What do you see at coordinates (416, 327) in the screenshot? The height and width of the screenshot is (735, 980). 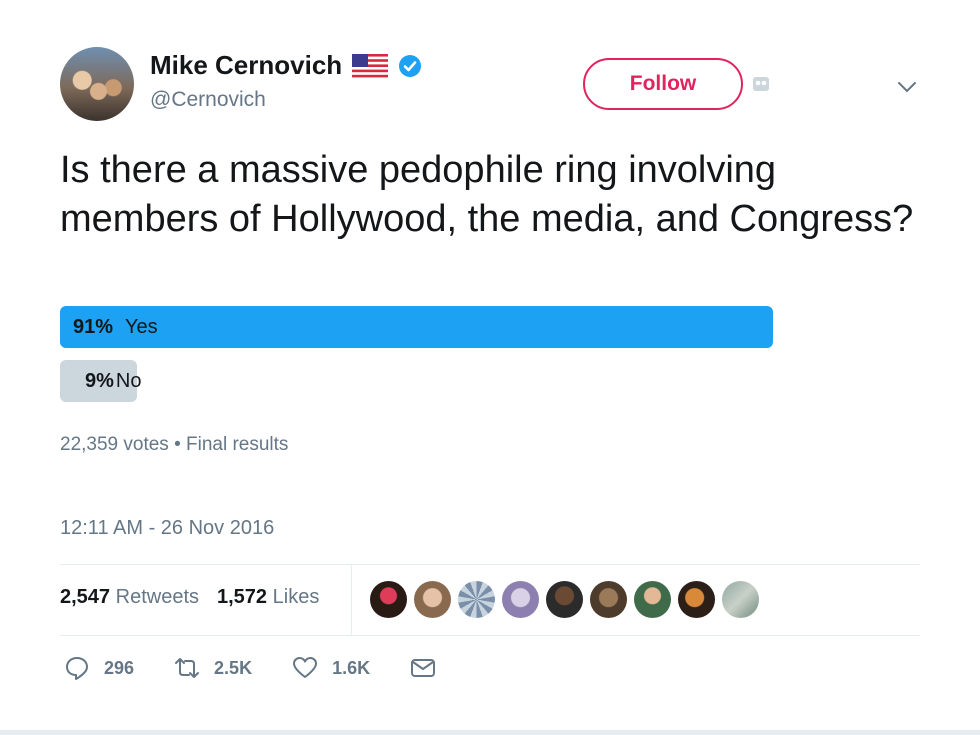 I see `poll-bar-yes` at bounding box center [416, 327].